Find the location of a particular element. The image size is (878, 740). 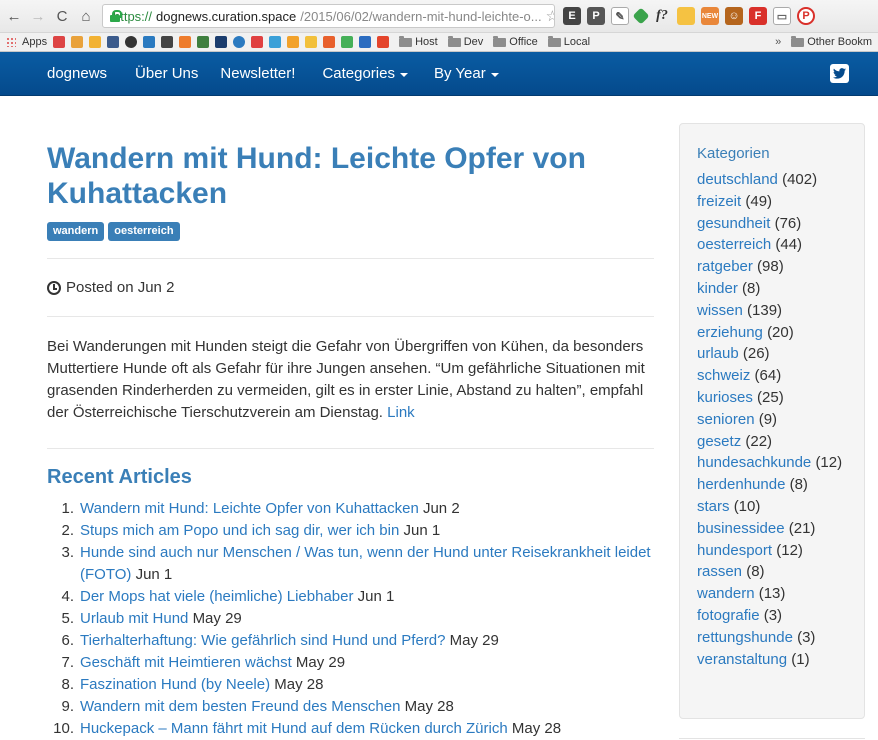

reload-icon: C is located at coordinates (62, 16).